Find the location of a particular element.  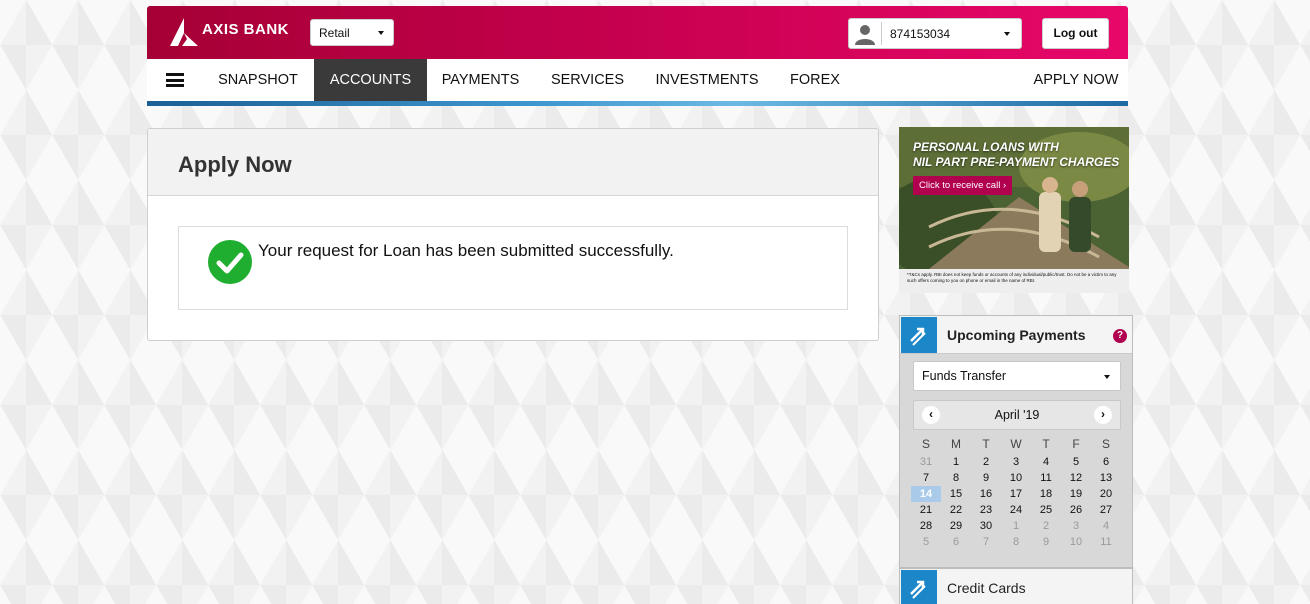

segment-select-value: Retail is located at coordinates (334, 33).